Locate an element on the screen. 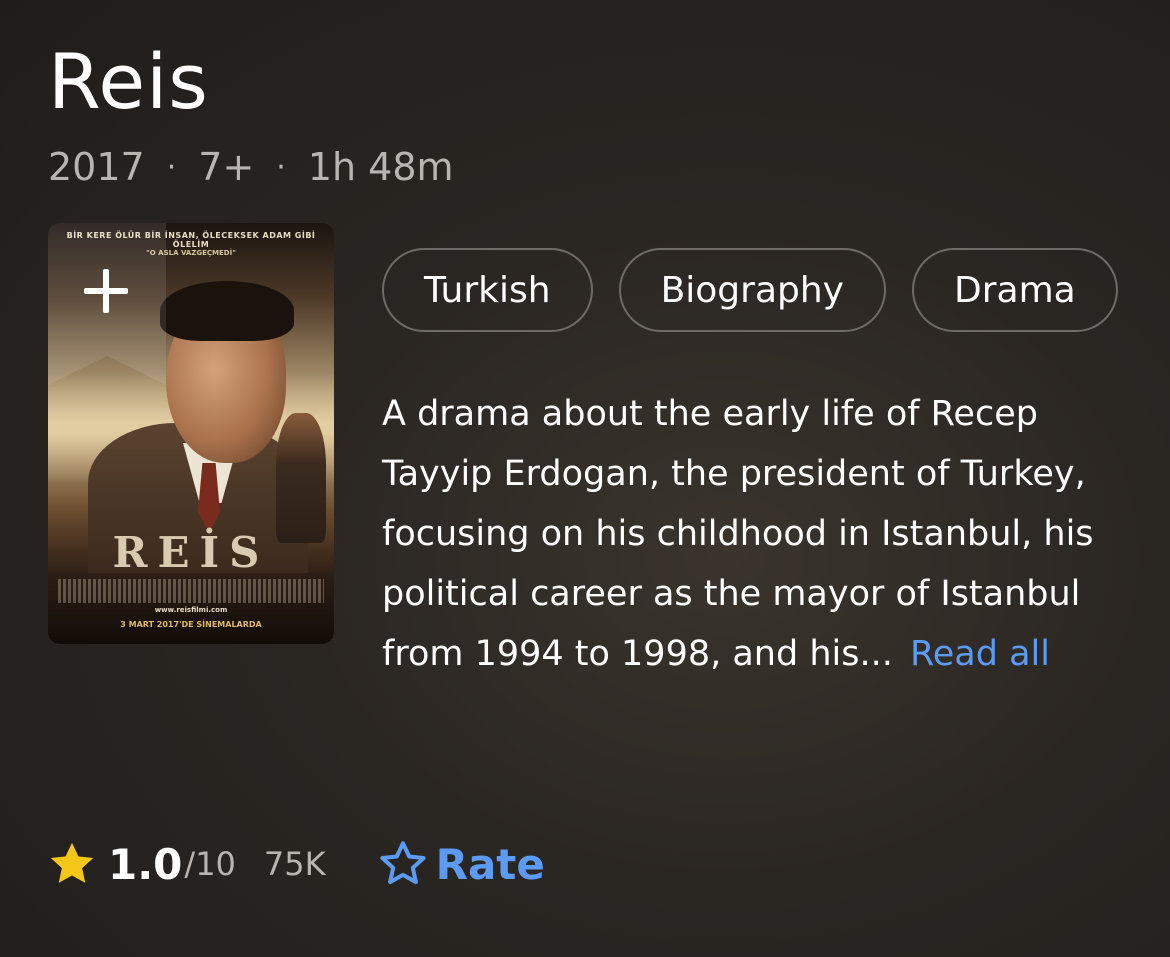 The width and height of the screenshot is (1170, 957). rating-scale: /10 is located at coordinates (210, 864).